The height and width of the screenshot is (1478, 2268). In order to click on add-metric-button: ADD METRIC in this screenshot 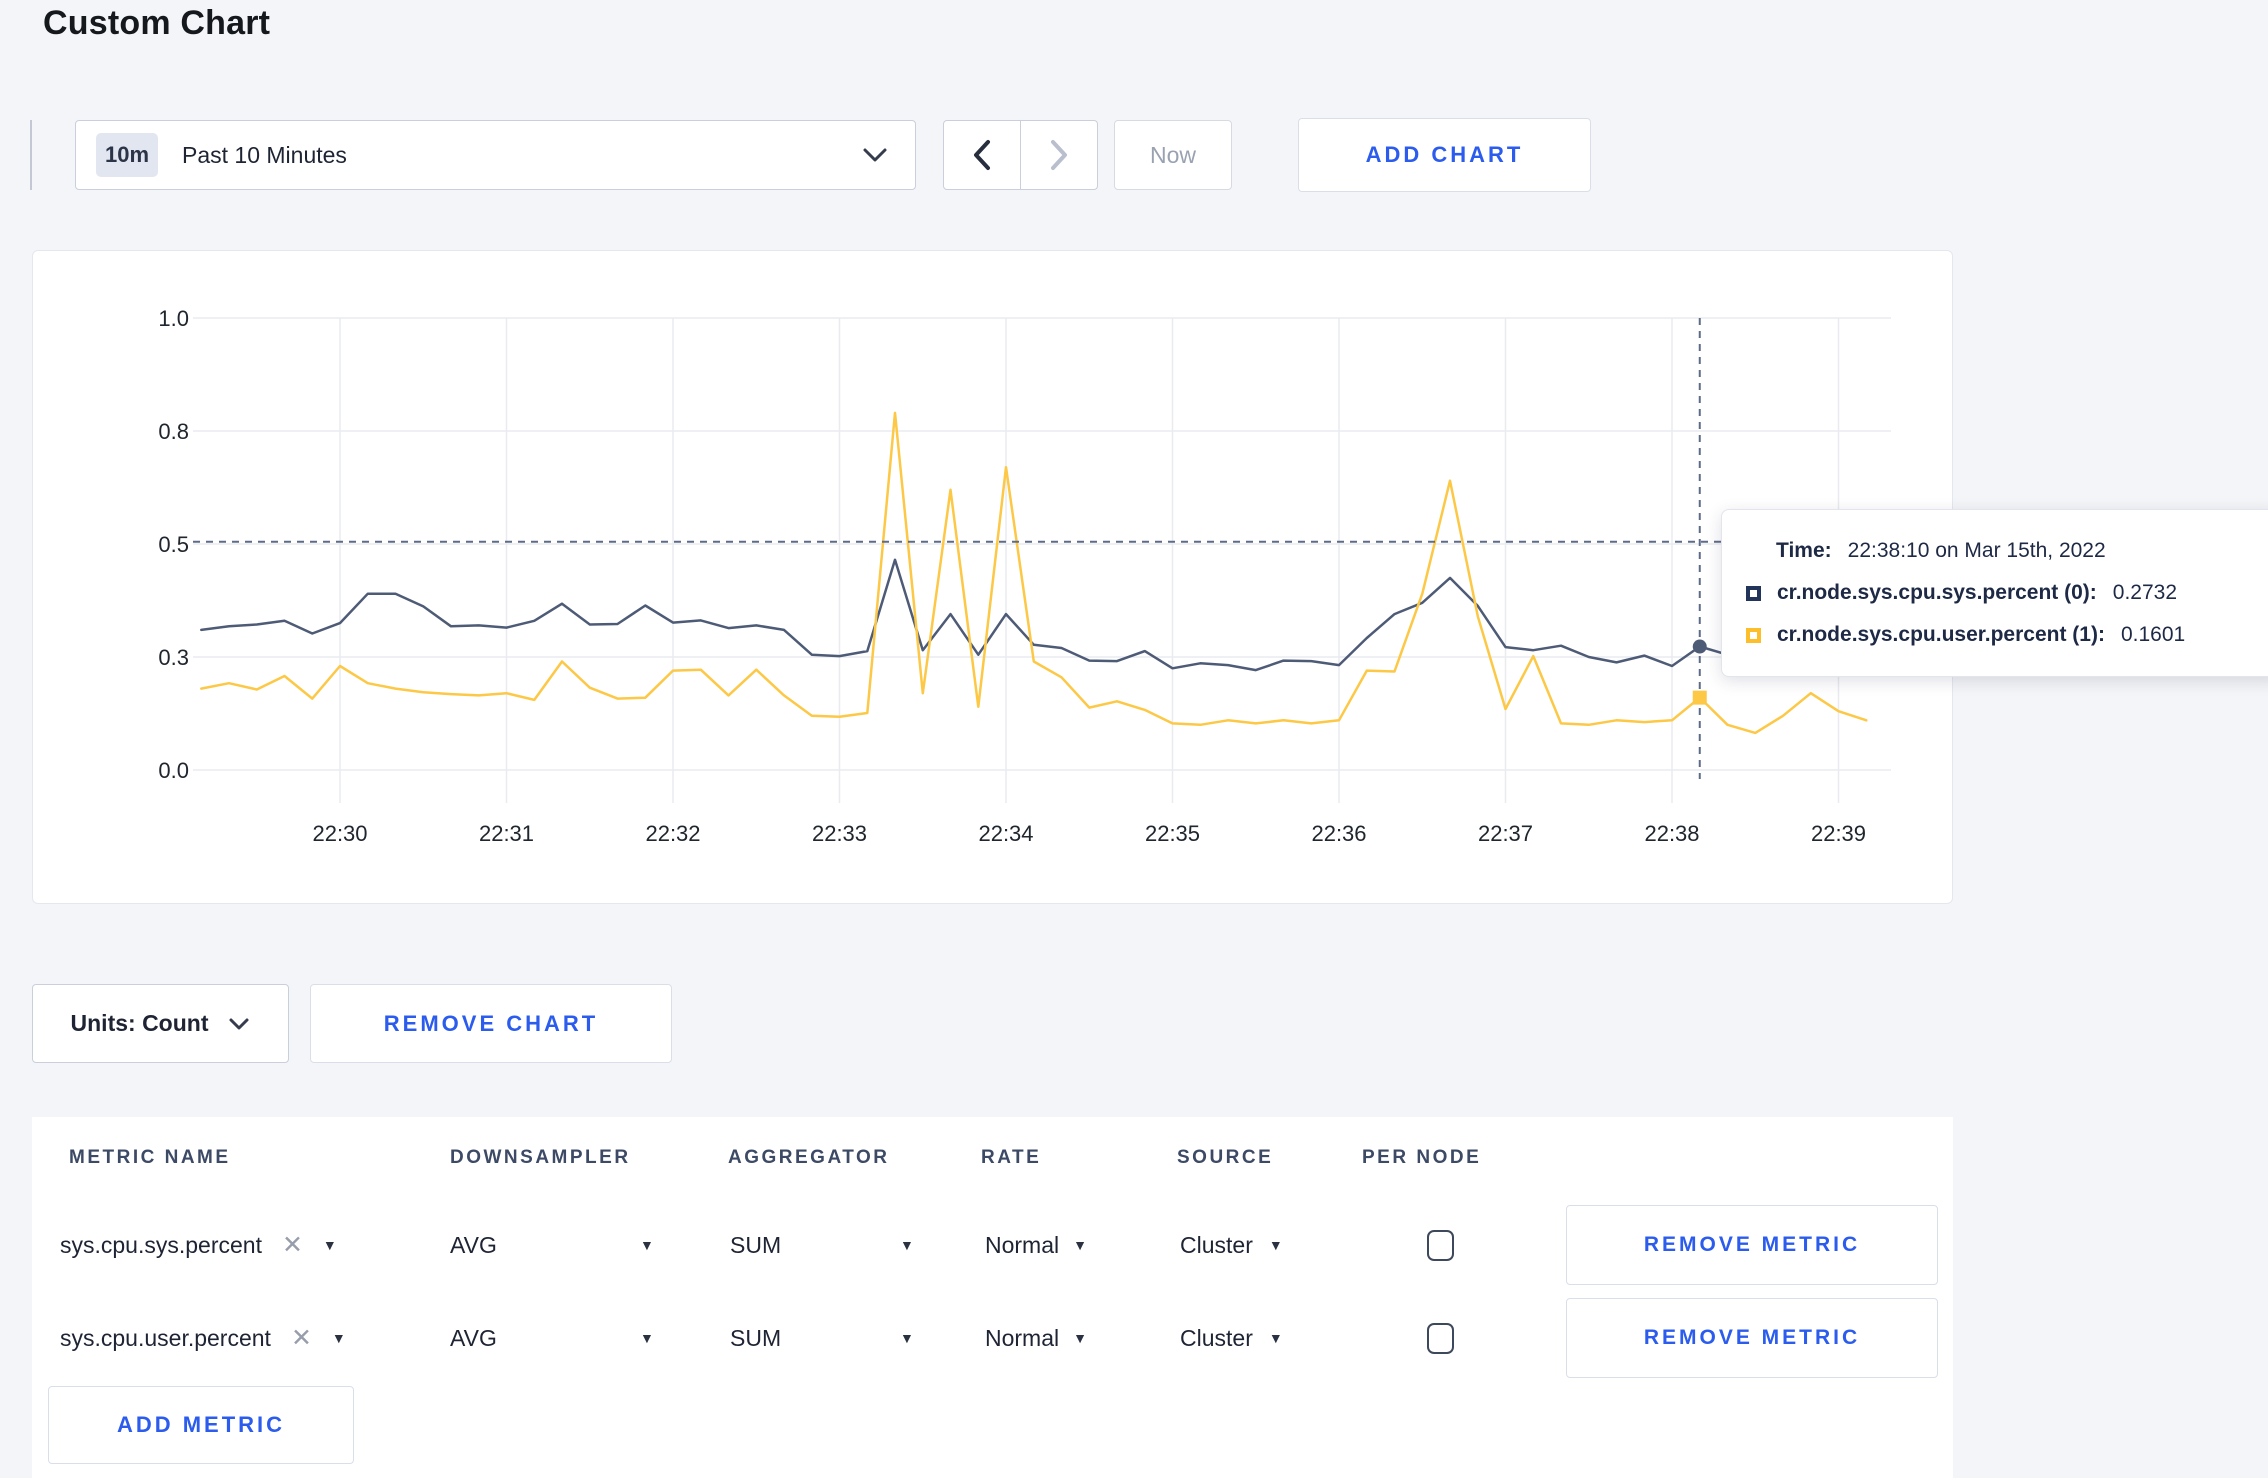, I will do `click(201, 1425)`.